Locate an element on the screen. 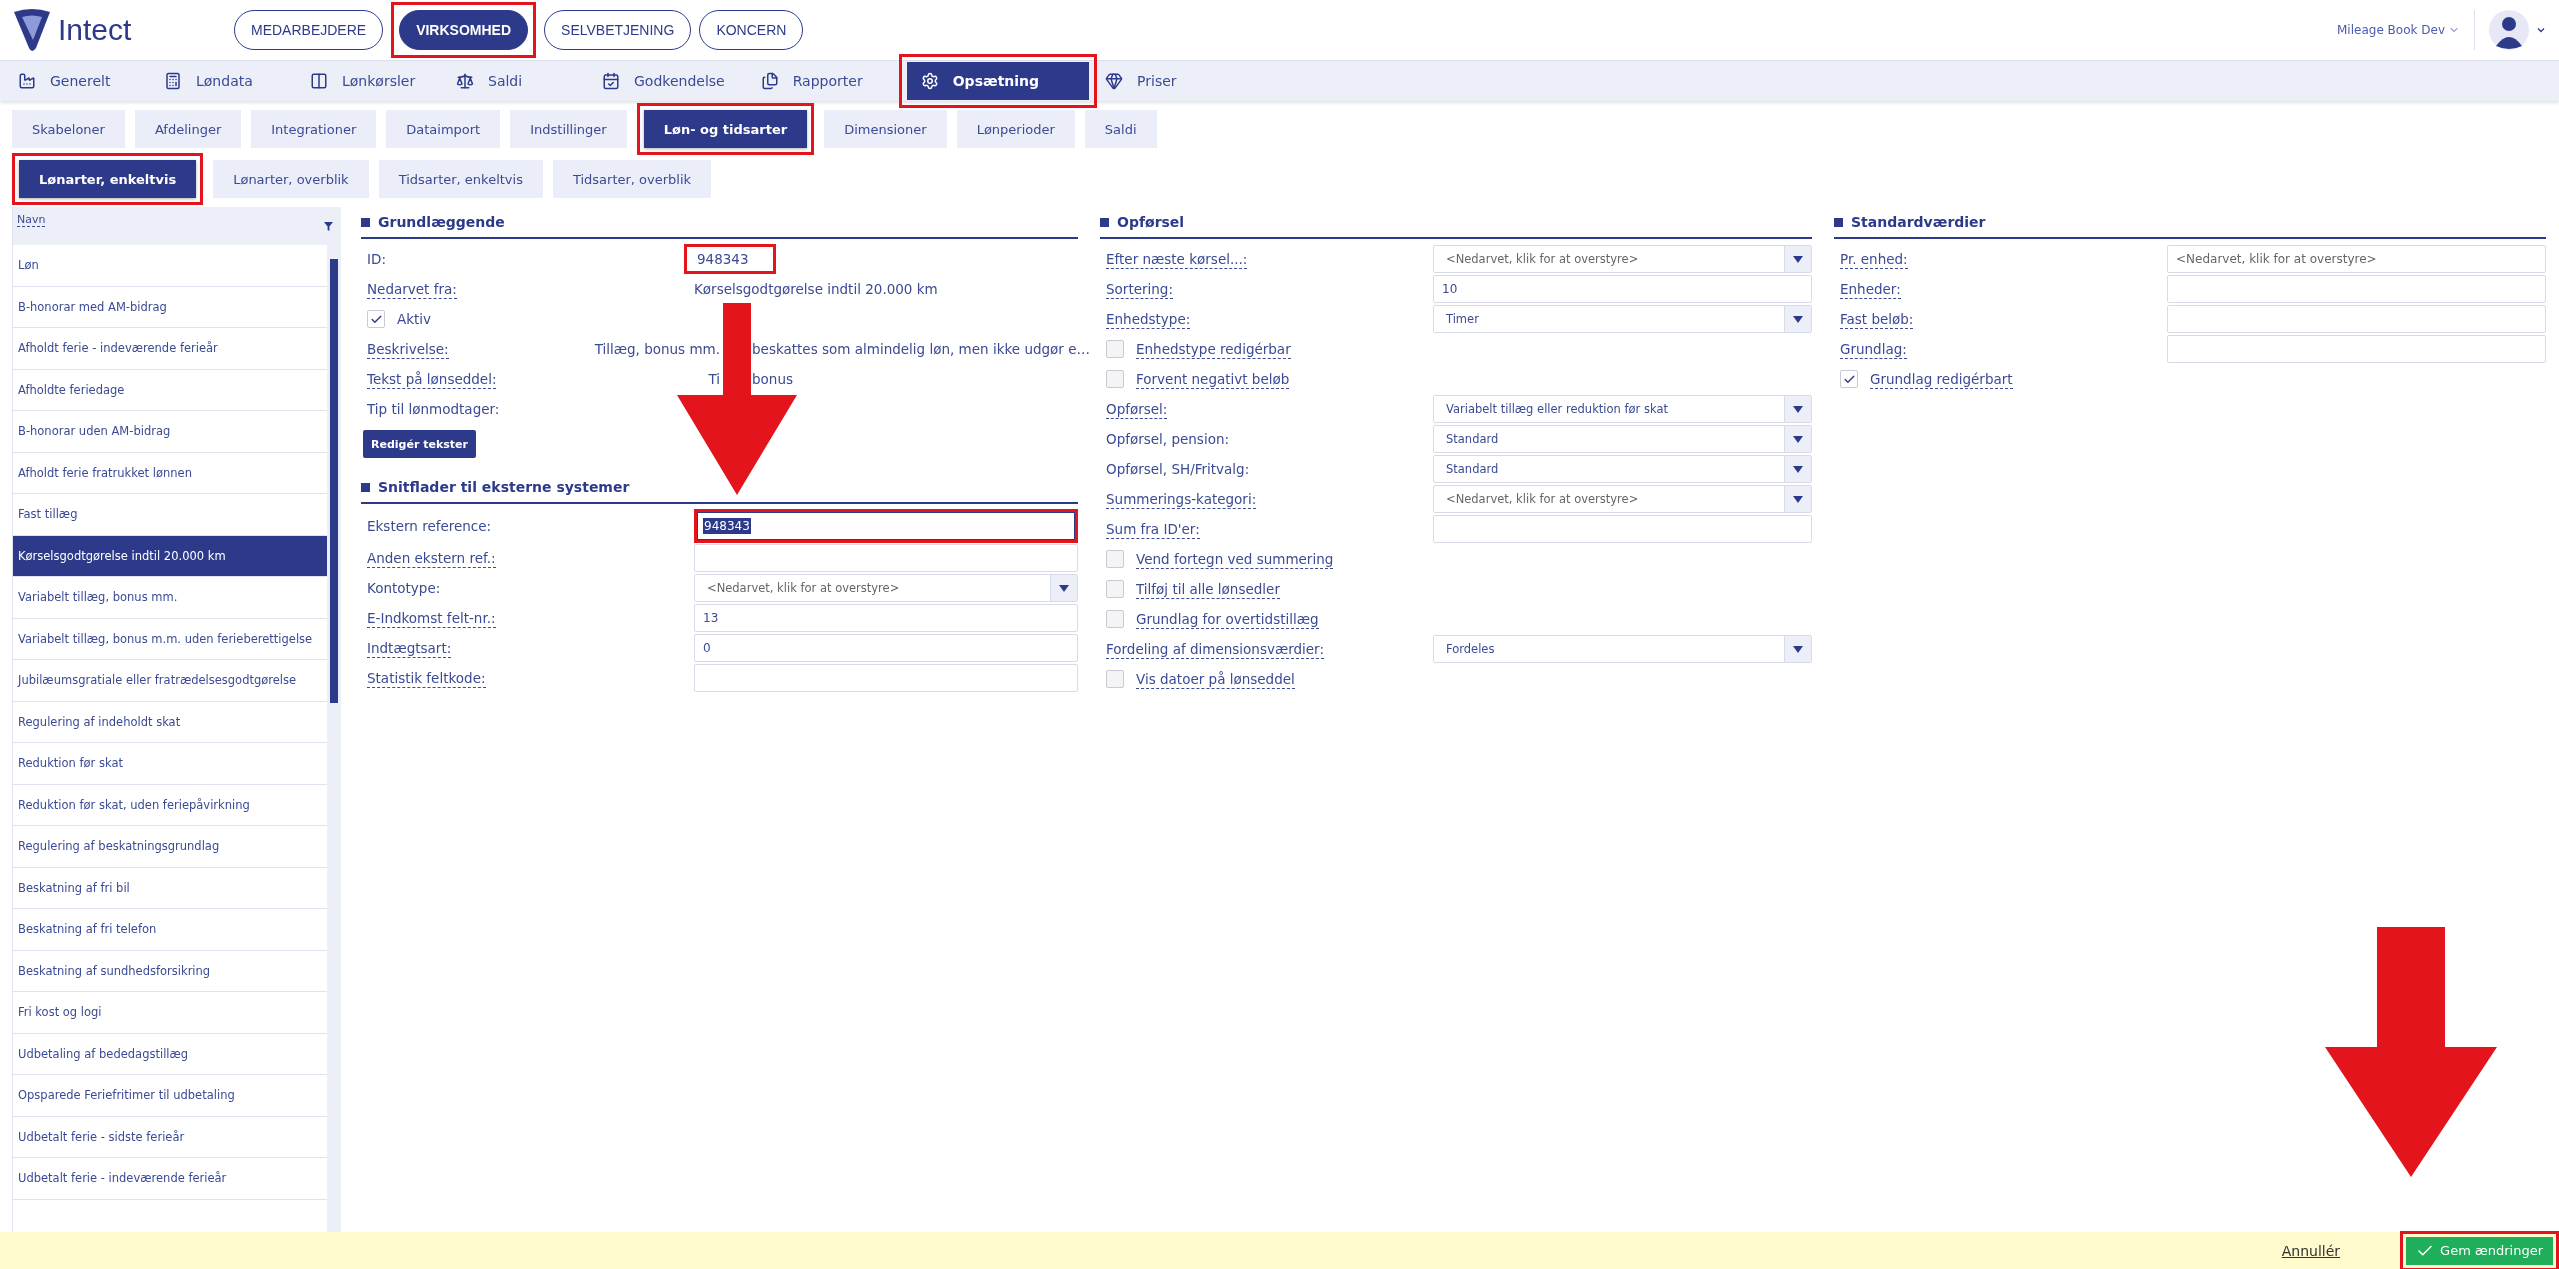  nav-item: Godkendelse is located at coordinates (673, 81).